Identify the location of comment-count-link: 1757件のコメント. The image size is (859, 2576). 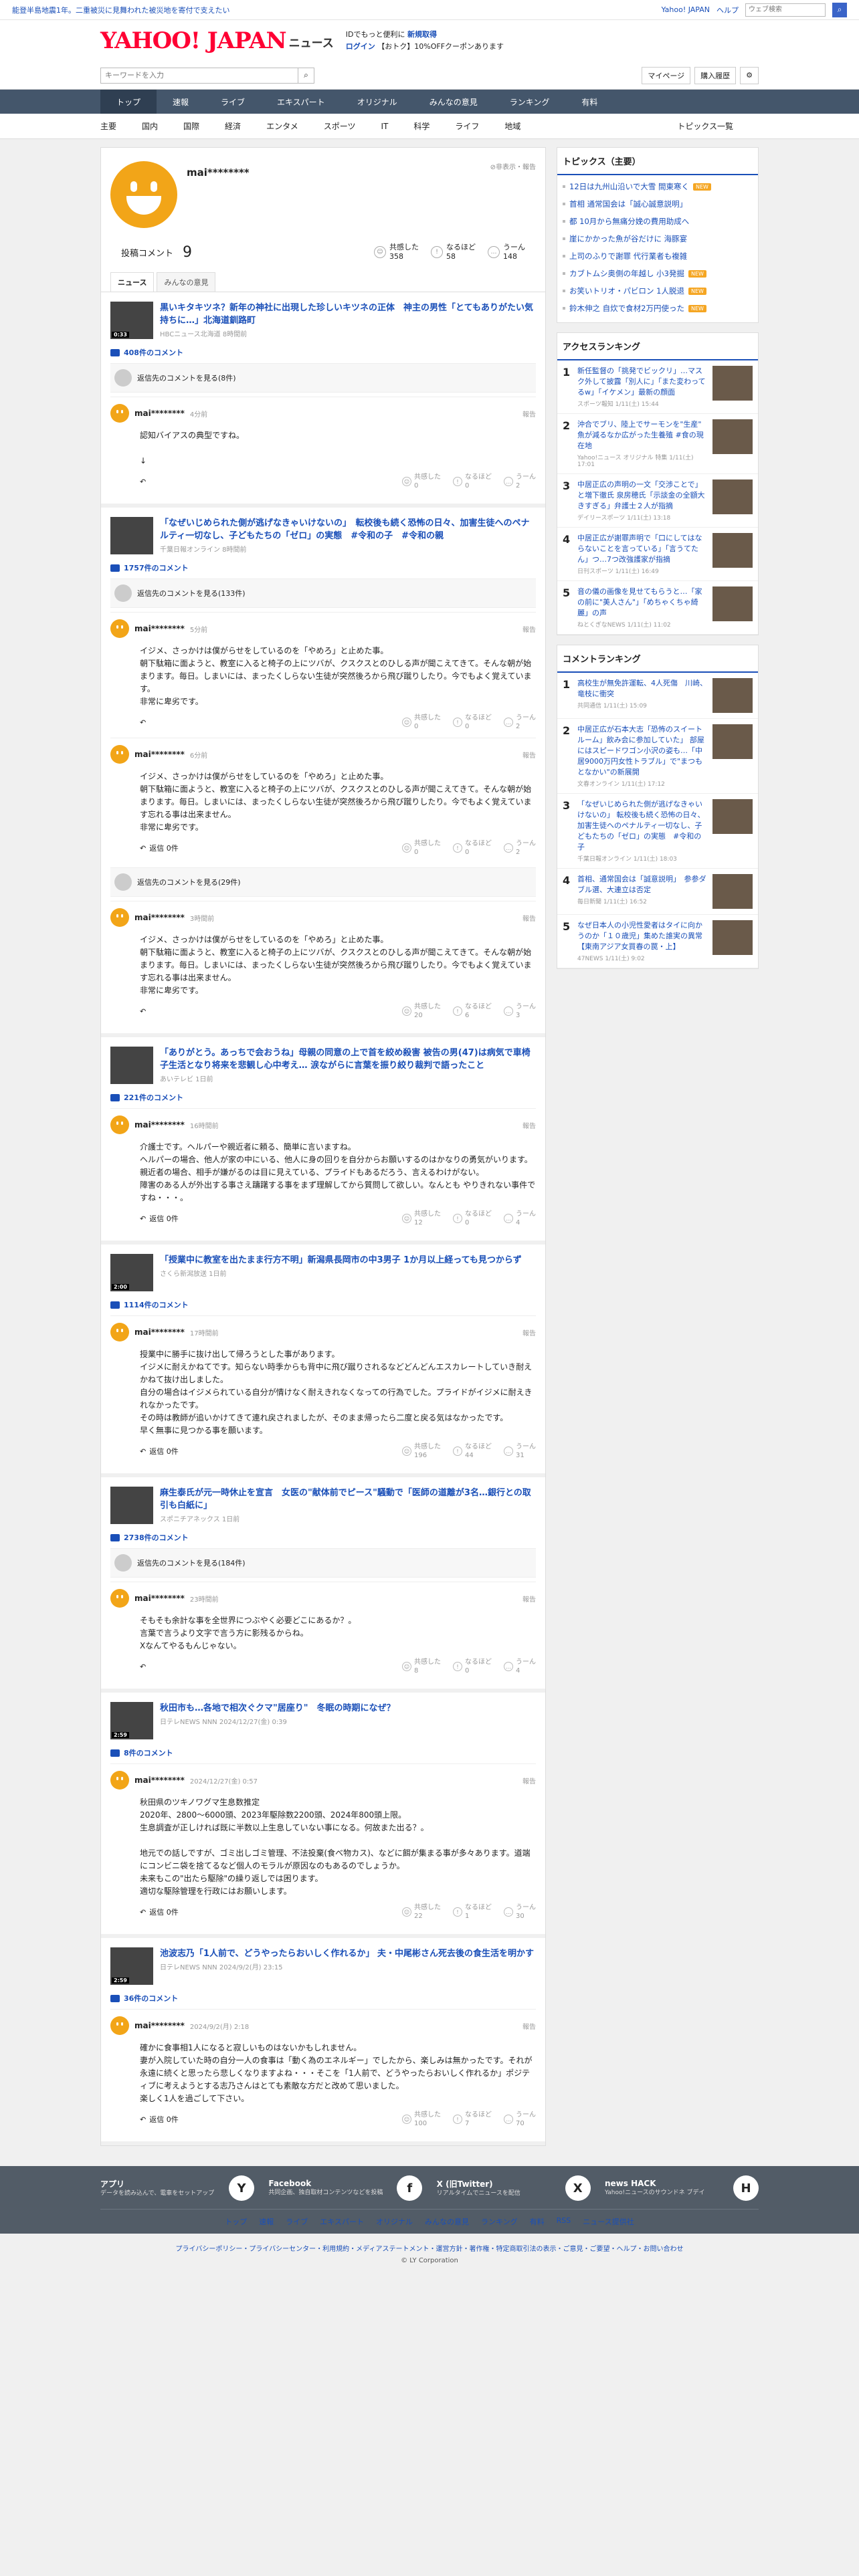
(323, 567).